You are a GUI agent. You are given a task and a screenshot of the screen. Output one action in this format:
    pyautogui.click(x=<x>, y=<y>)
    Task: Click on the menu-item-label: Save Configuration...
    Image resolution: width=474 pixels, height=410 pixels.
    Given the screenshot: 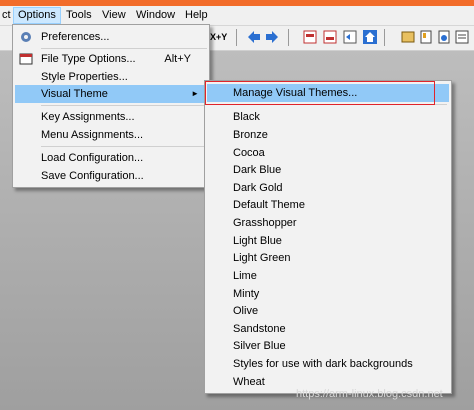 What is the action you would take?
    pyautogui.click(x=92, y=176)
    